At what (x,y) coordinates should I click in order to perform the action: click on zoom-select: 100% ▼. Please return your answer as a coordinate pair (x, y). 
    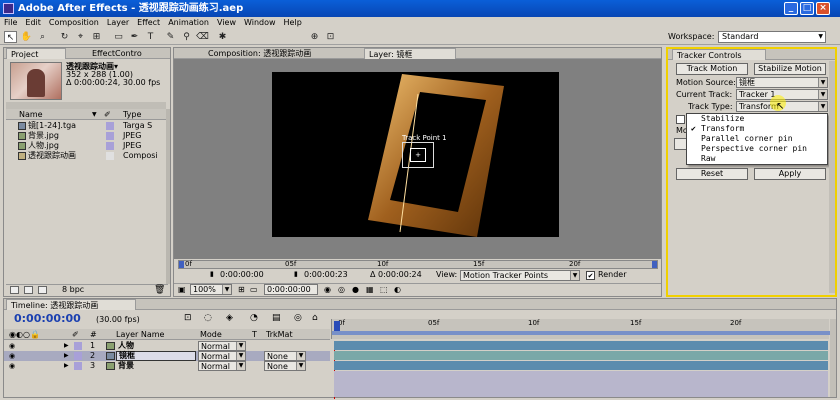
    Looking at the image, I should click on (211, 289).